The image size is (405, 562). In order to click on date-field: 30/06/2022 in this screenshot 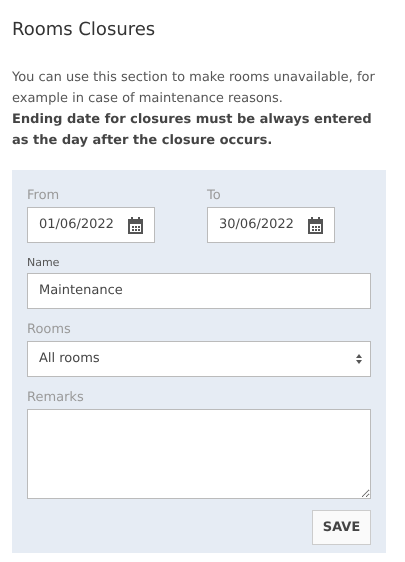, I will do `click(271, 225)`.